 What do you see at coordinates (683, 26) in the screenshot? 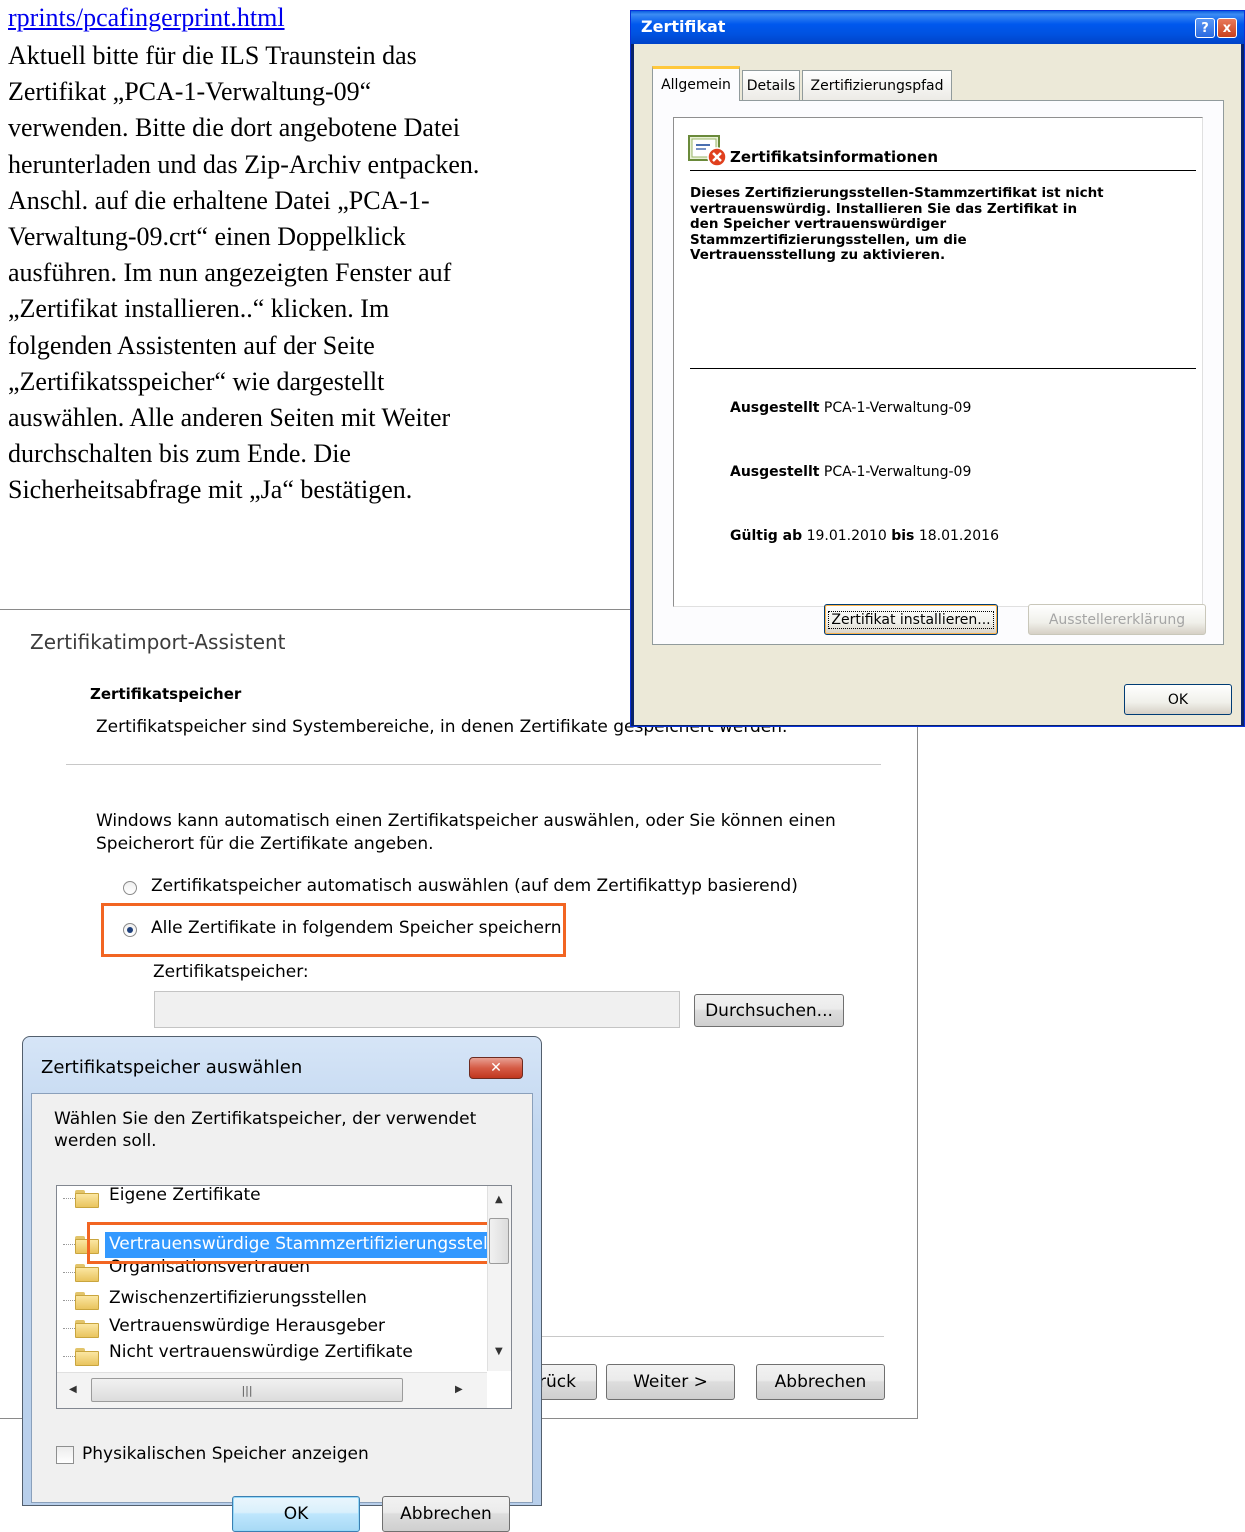
I see `cert-dialog-title: Zertifikat` at bounding box center [683, 26].